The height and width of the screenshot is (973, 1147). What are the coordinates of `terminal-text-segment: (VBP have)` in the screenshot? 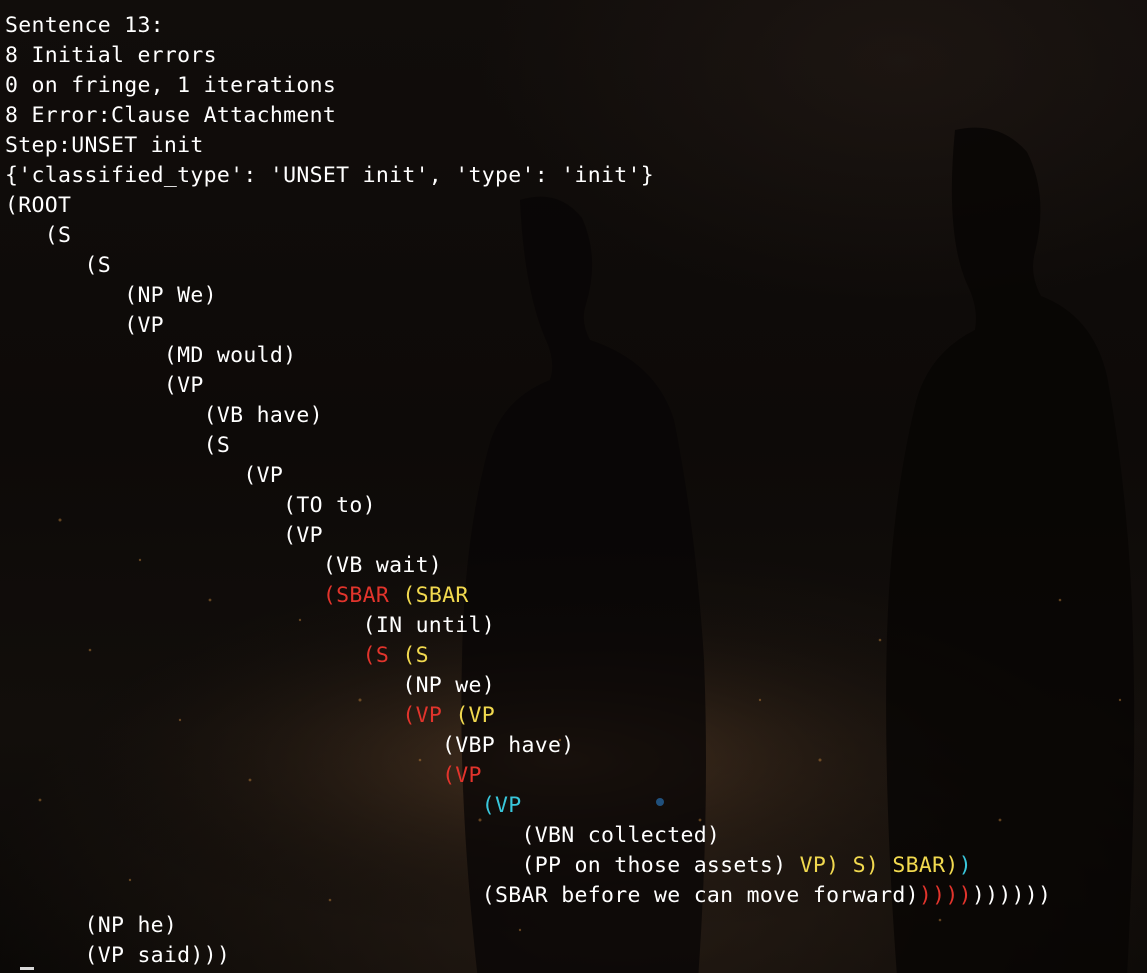 It's located at (290, 745).